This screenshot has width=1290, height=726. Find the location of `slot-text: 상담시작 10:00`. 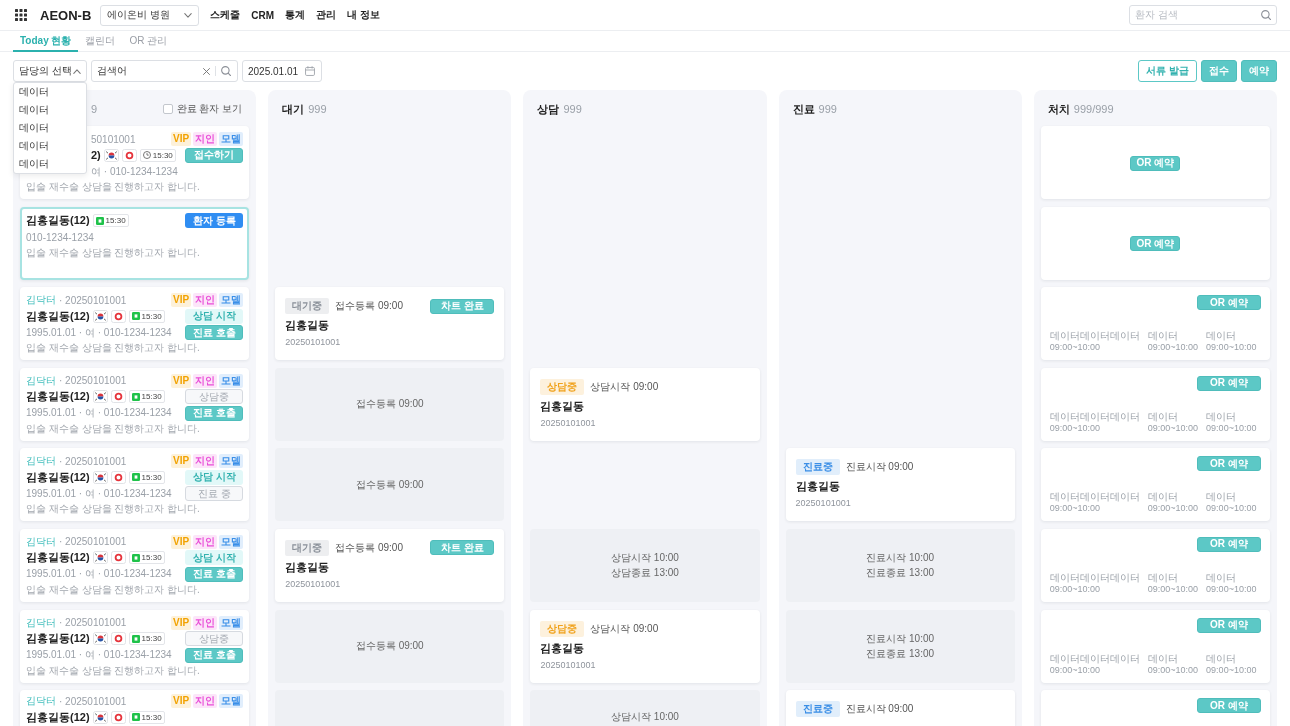

slot-text: 상담시작 10:00 is located at coordinates (645, 557).